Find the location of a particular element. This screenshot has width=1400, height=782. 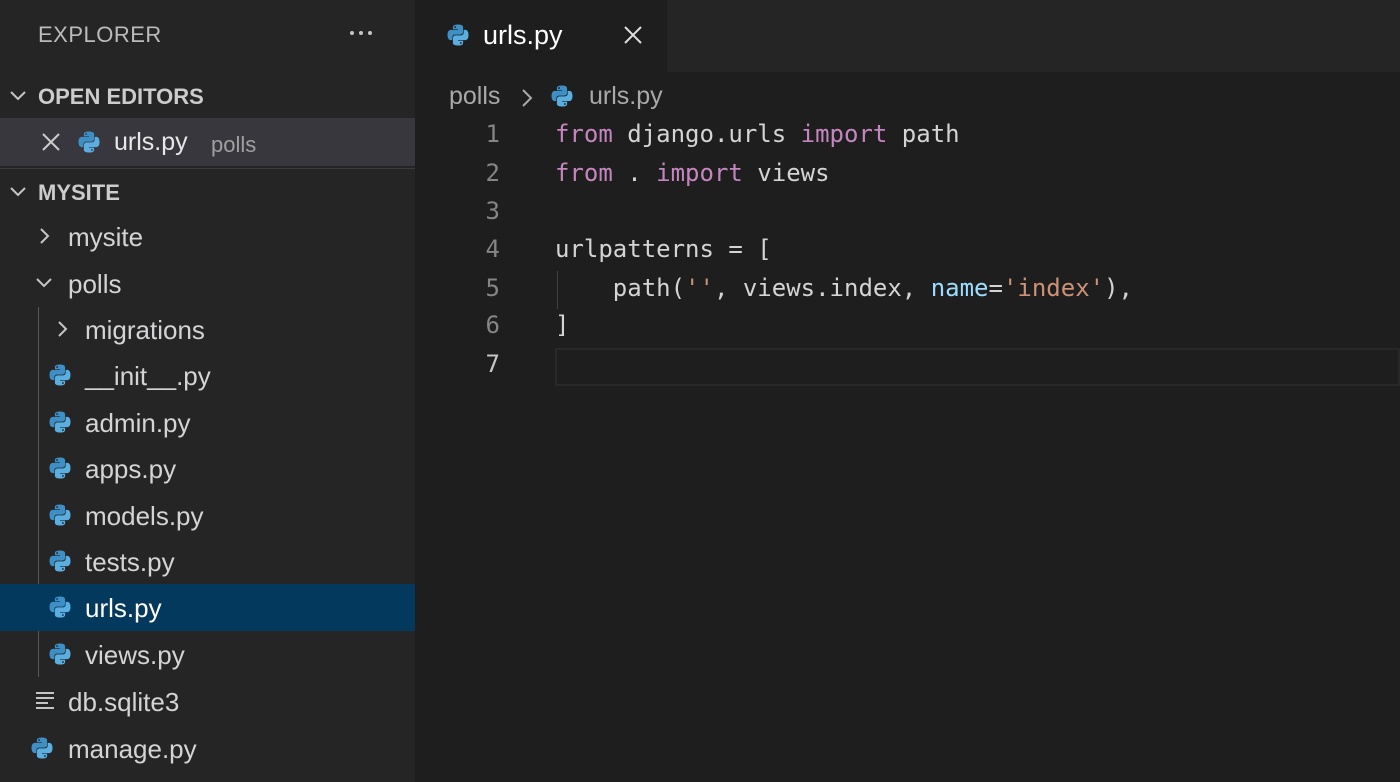

parameter-token: name is located at coordinates (959, 288).